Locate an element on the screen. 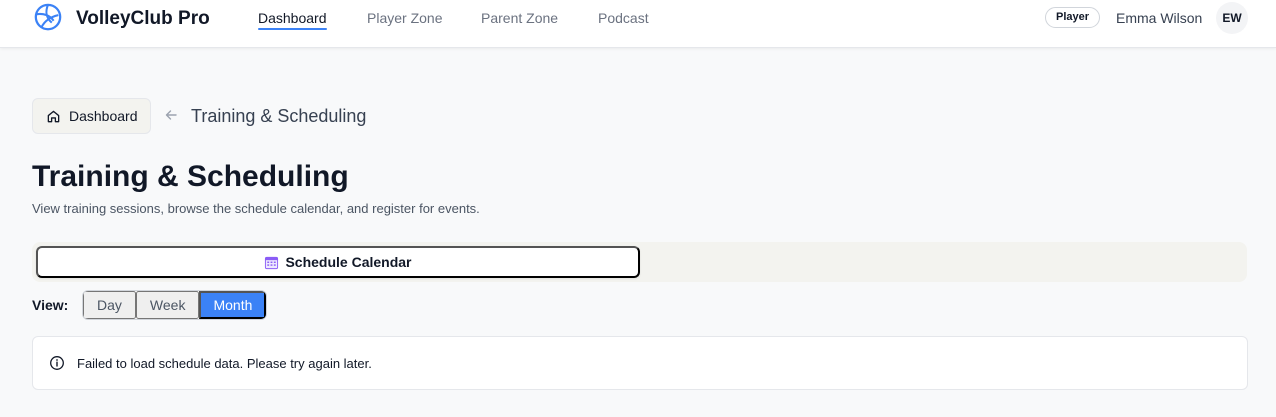  tab-schedule-calendar-label: Schedule Calendar is located at coordinates (348, 262).